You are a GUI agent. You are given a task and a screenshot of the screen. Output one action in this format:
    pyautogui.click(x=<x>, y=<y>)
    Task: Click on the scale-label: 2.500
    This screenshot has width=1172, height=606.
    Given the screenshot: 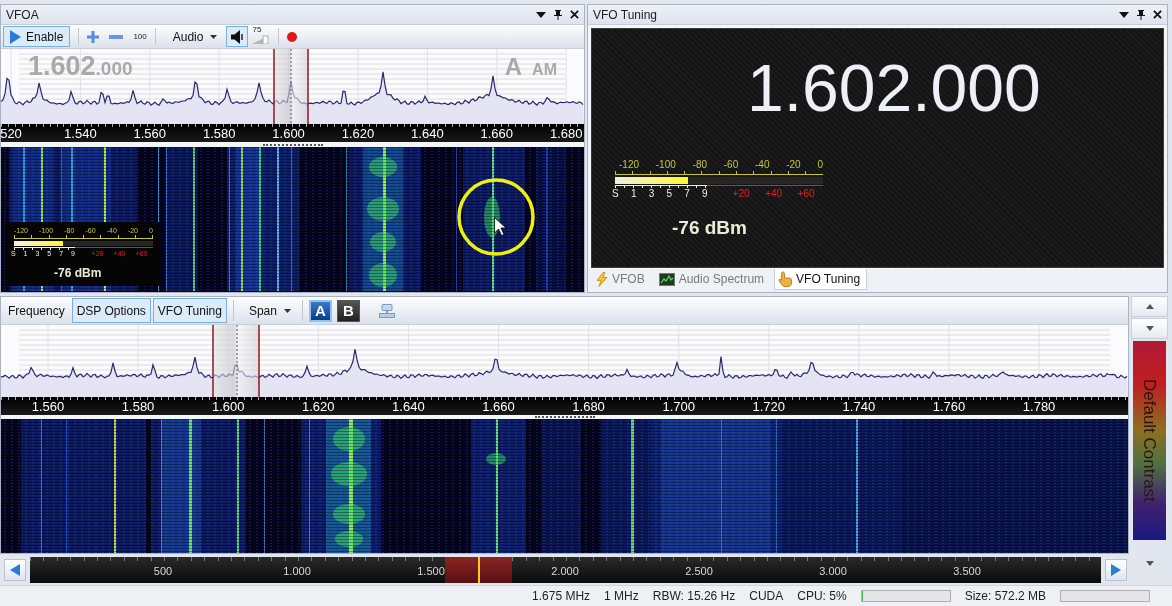 What is the action you would take?
    pyautogui.click(x=699, y=571)
    